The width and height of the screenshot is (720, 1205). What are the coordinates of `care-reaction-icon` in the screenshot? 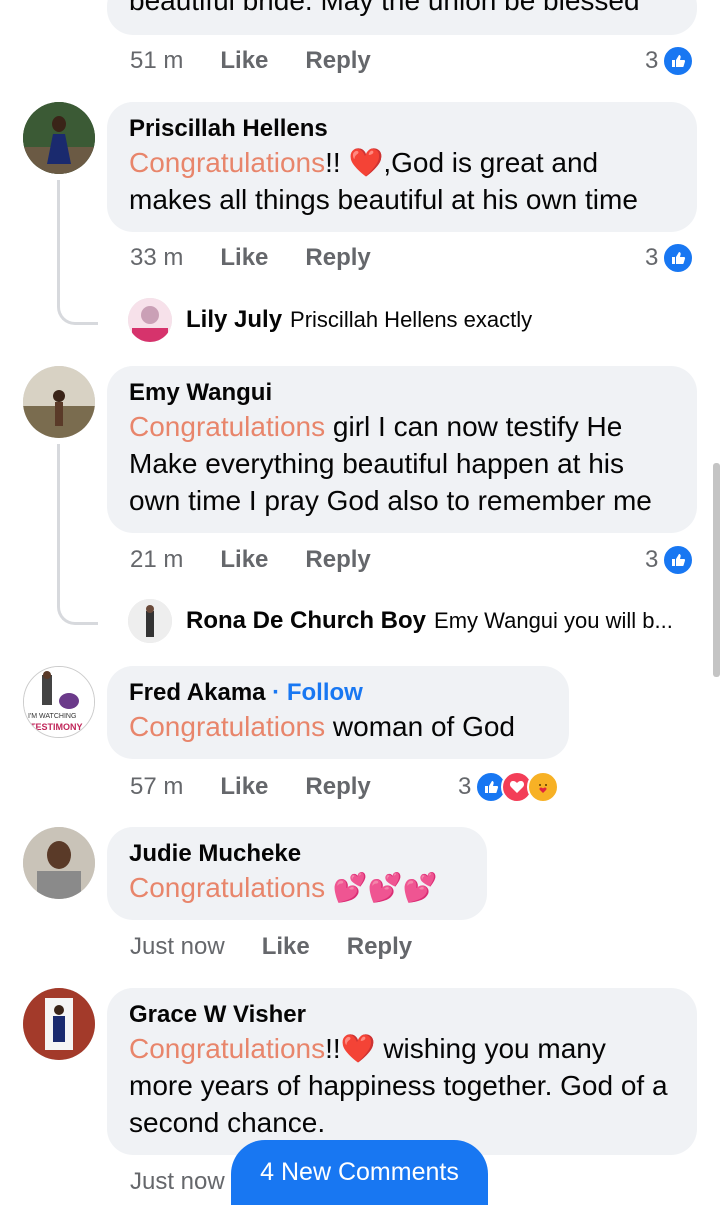 It's located at (543, 787).